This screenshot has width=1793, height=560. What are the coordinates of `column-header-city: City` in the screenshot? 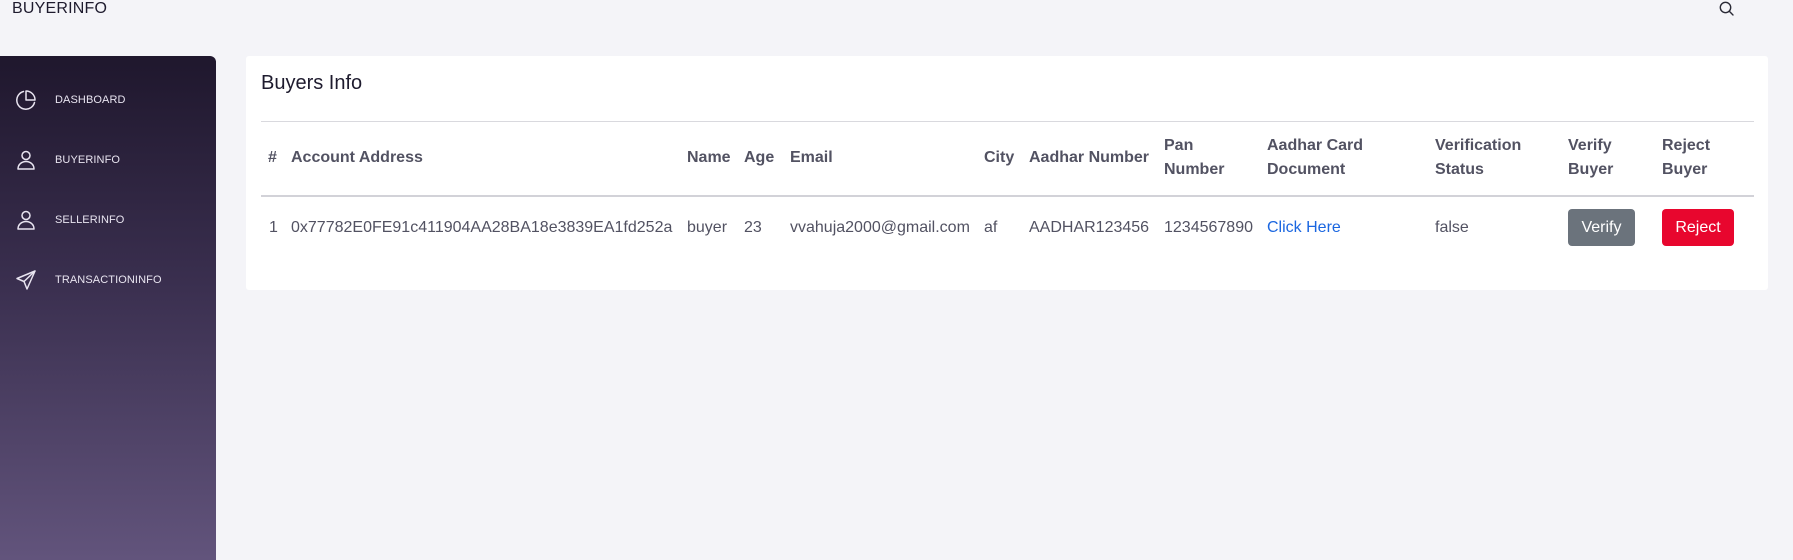 It's located at (999, 157).